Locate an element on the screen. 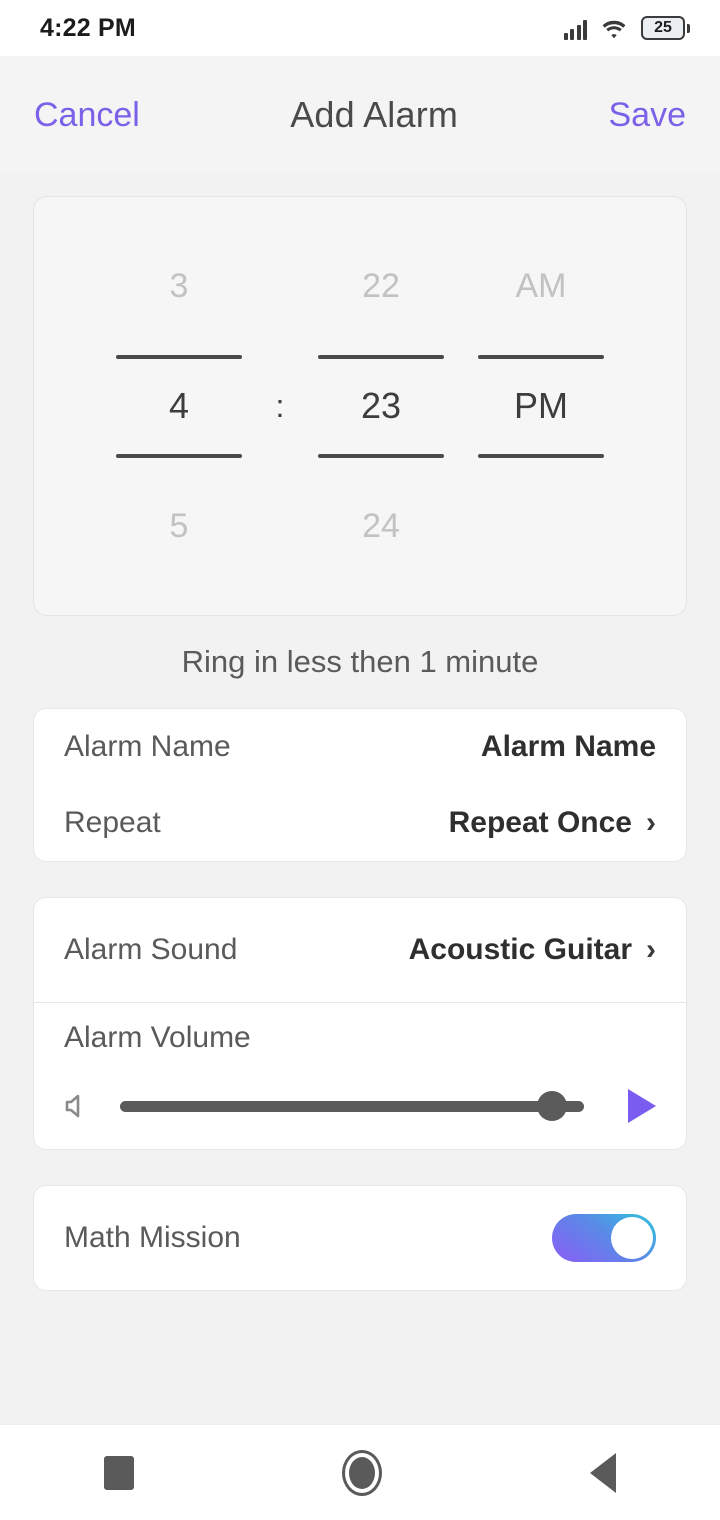 This screenshot has width=720, height=1520. alarm-sound-row: Alarm Sound Acoustic Guitar › is located at coordinates (360, 950).